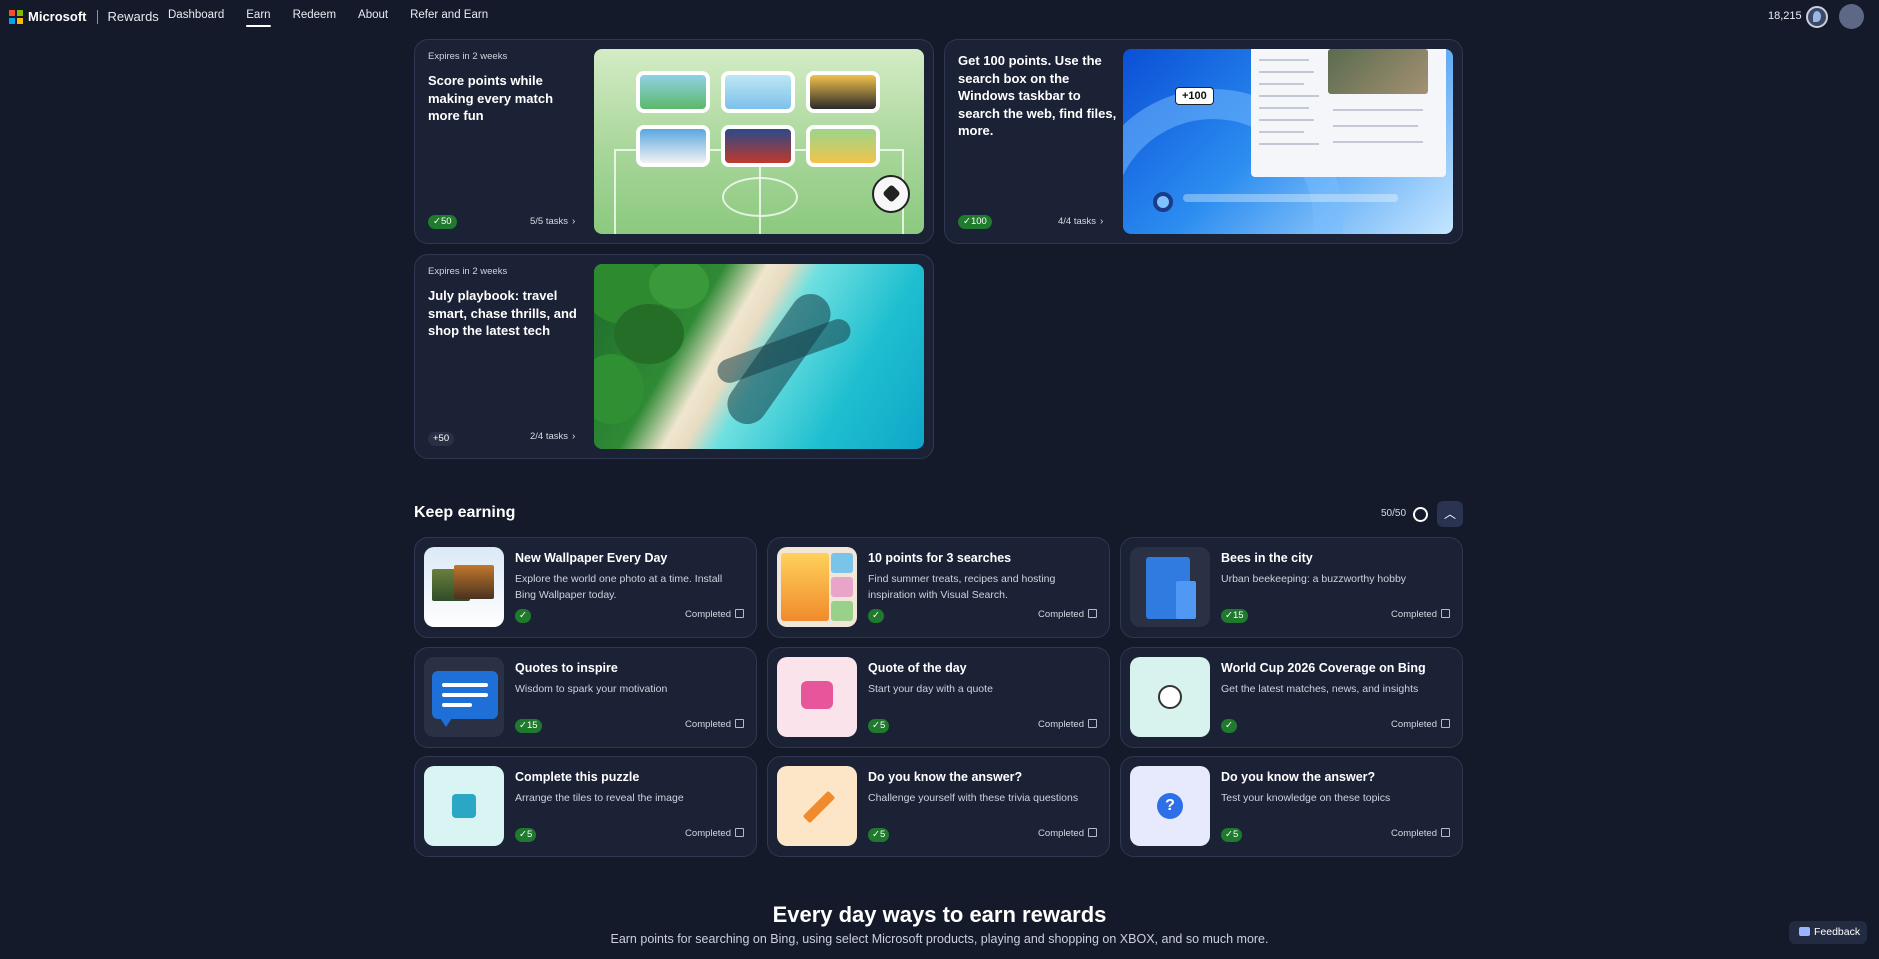 The width and height of the screenshot is (1879, 959). Describe the element at coordinates (975, 222) in the screenshot. I see `promo-points-badge: ✓100` at that location.